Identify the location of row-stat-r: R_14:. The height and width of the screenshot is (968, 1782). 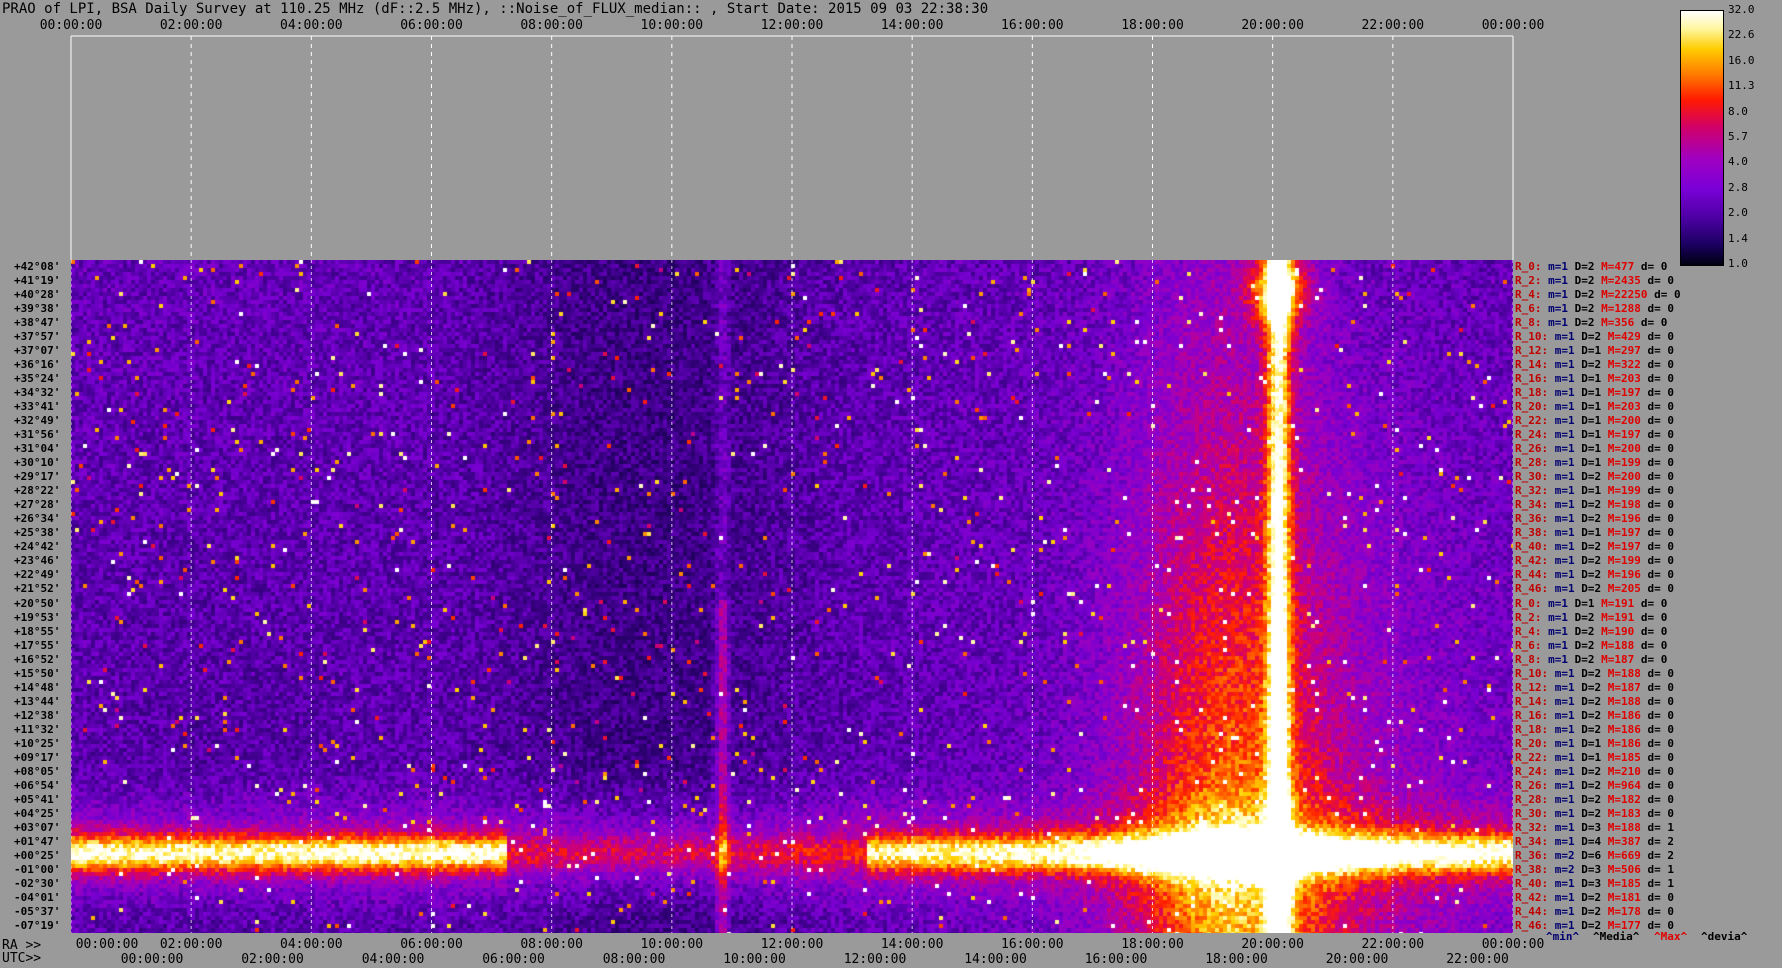
(1532, 365).